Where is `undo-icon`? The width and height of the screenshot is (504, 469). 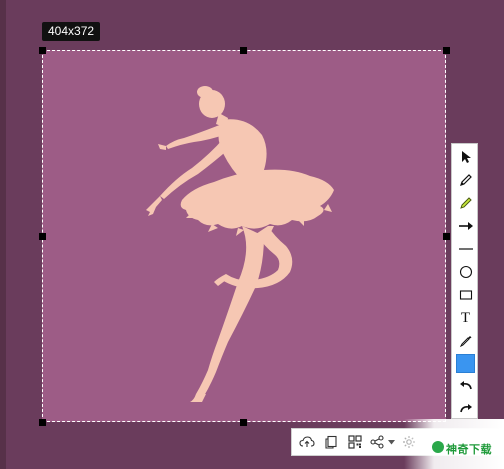 undo-icon is located at coordinates (465, 385).